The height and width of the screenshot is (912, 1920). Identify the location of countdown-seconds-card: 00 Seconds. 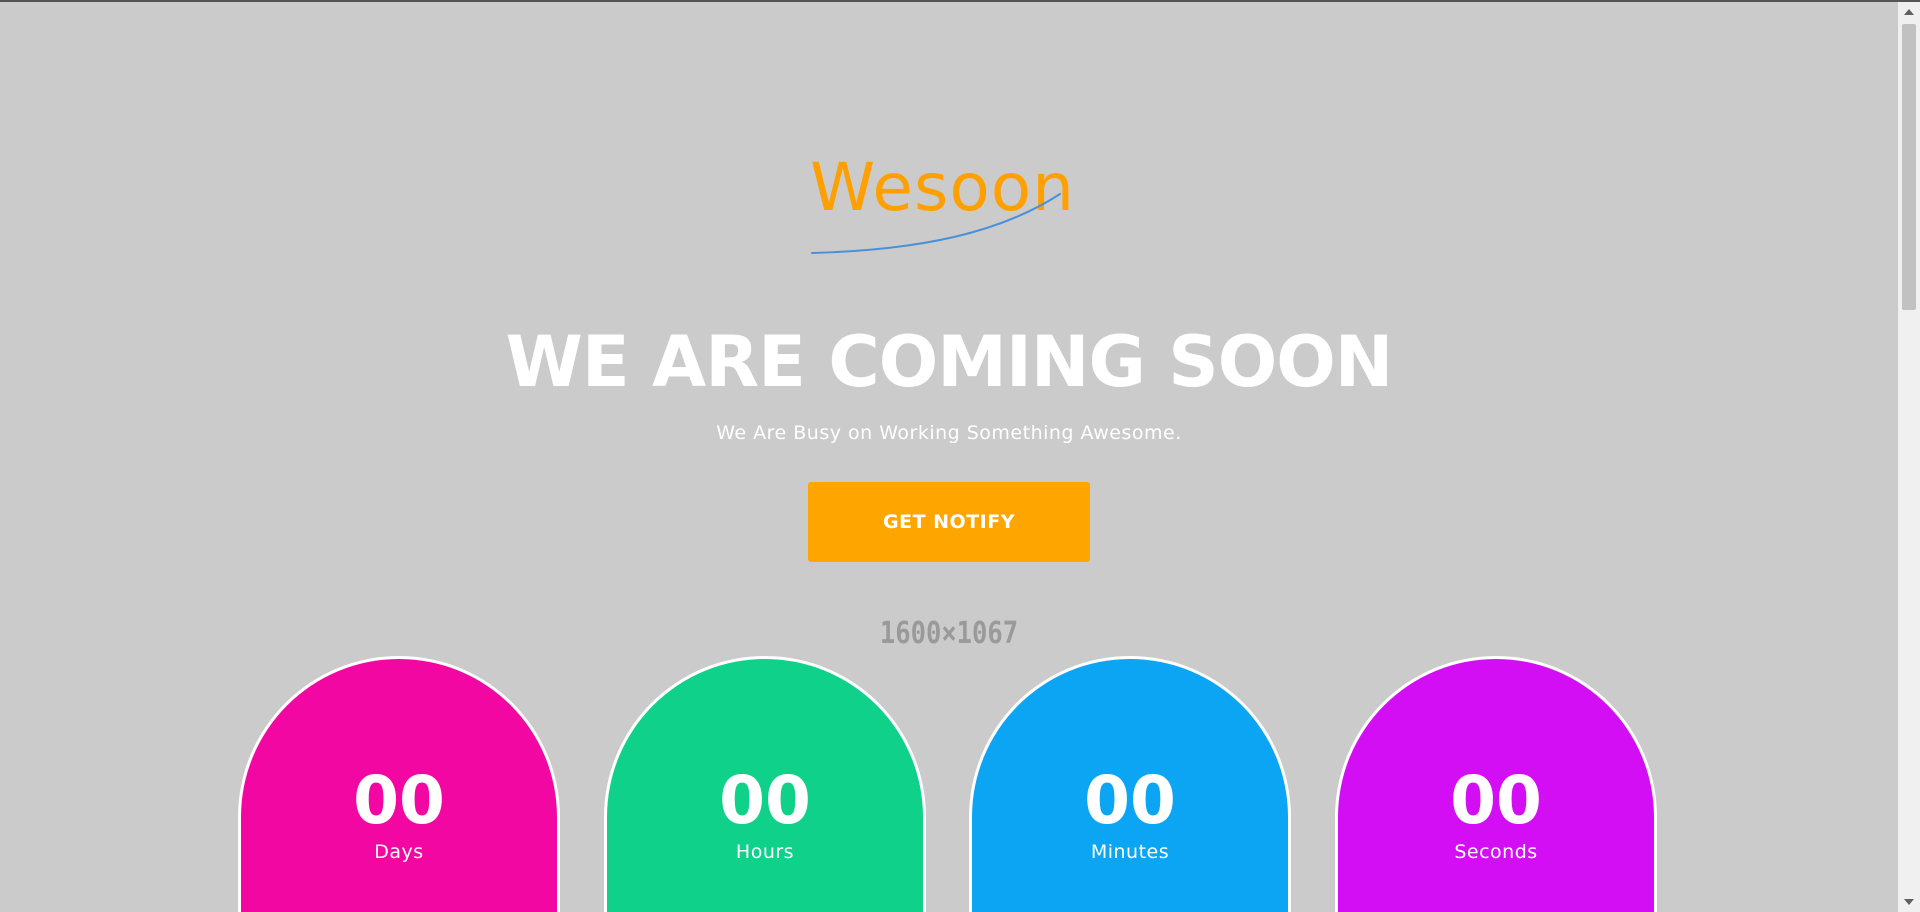
(1496, 784).